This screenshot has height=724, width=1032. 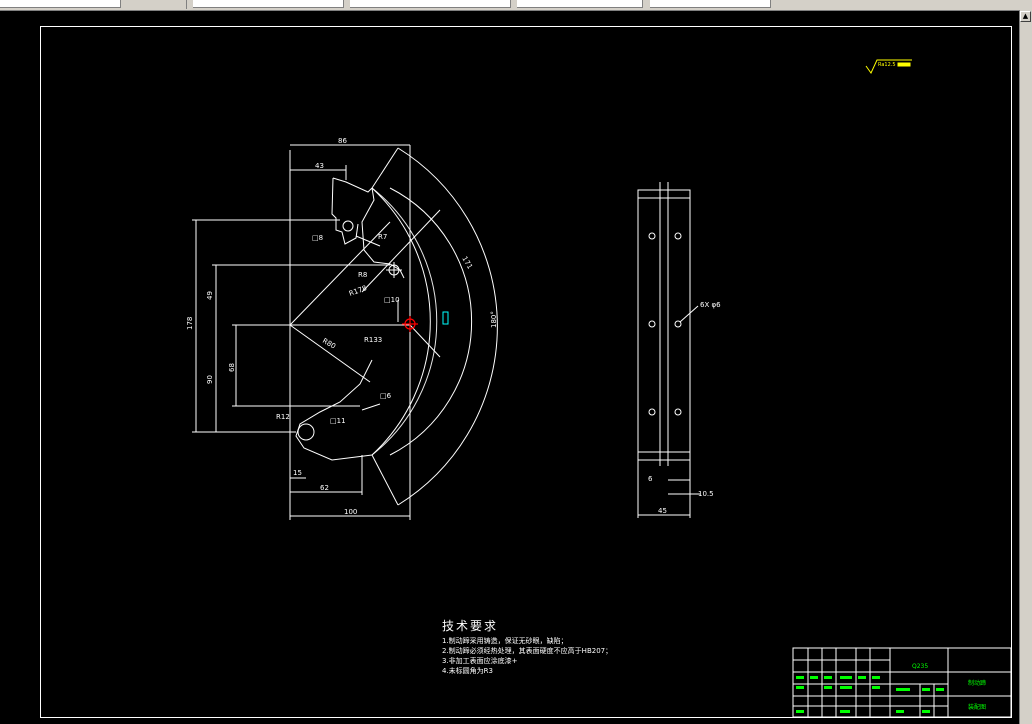 What do you see at coordinates (297, 473) in the screenshot?
I see `dim-15: 15` at bounding box center [297, 473].